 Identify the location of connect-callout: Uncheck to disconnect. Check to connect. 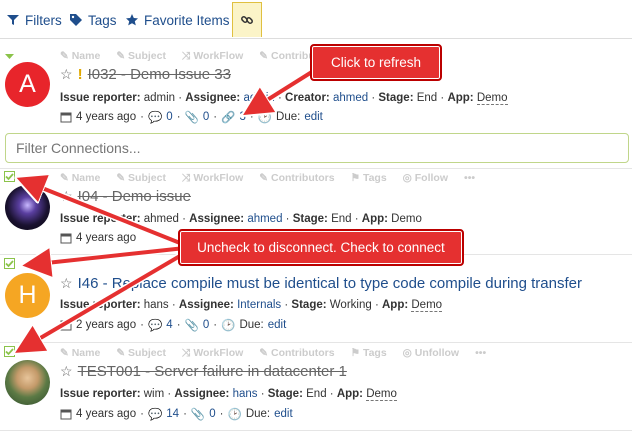
(321, 247).